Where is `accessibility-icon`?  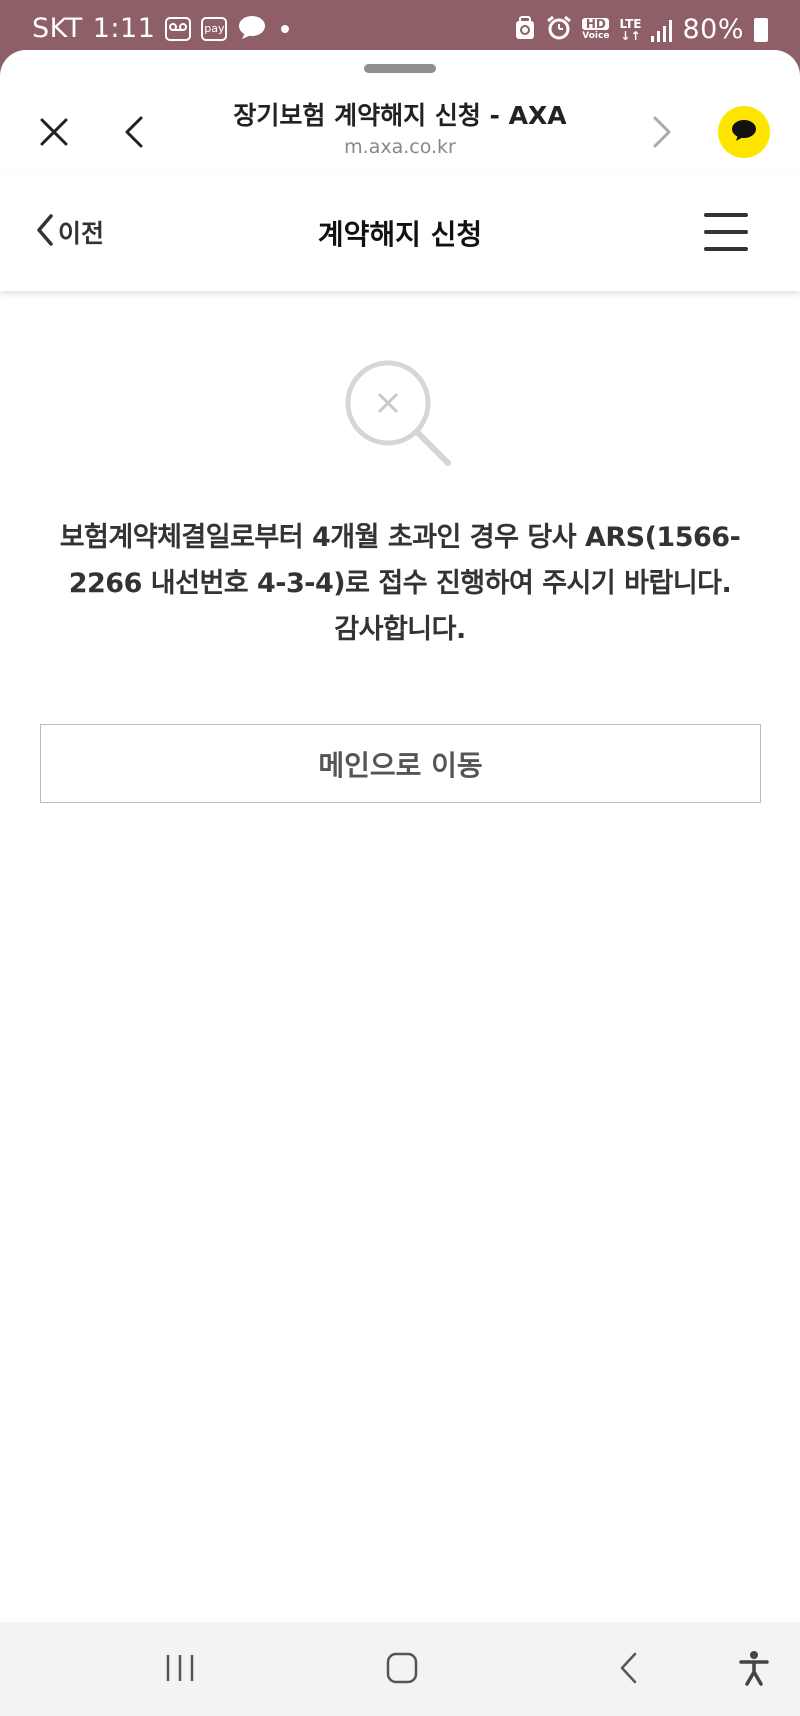 accessibility-icon is located at coordinates (754, 1670).